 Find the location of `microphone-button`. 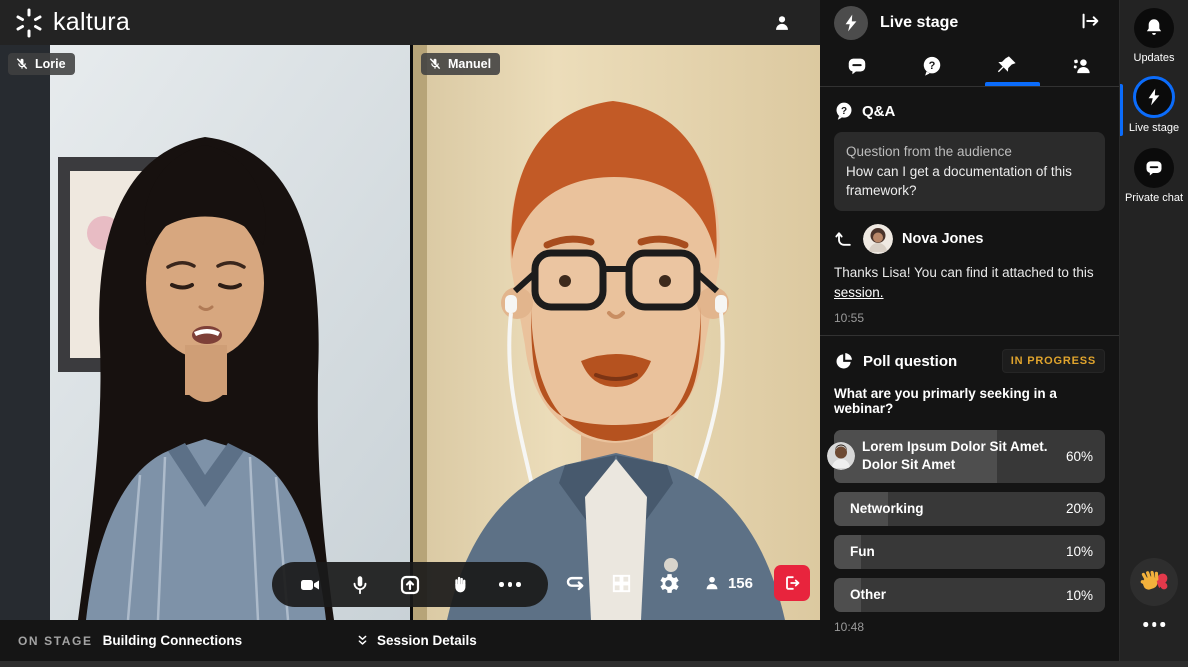

microphone-button is located at coordinates (360, 585).